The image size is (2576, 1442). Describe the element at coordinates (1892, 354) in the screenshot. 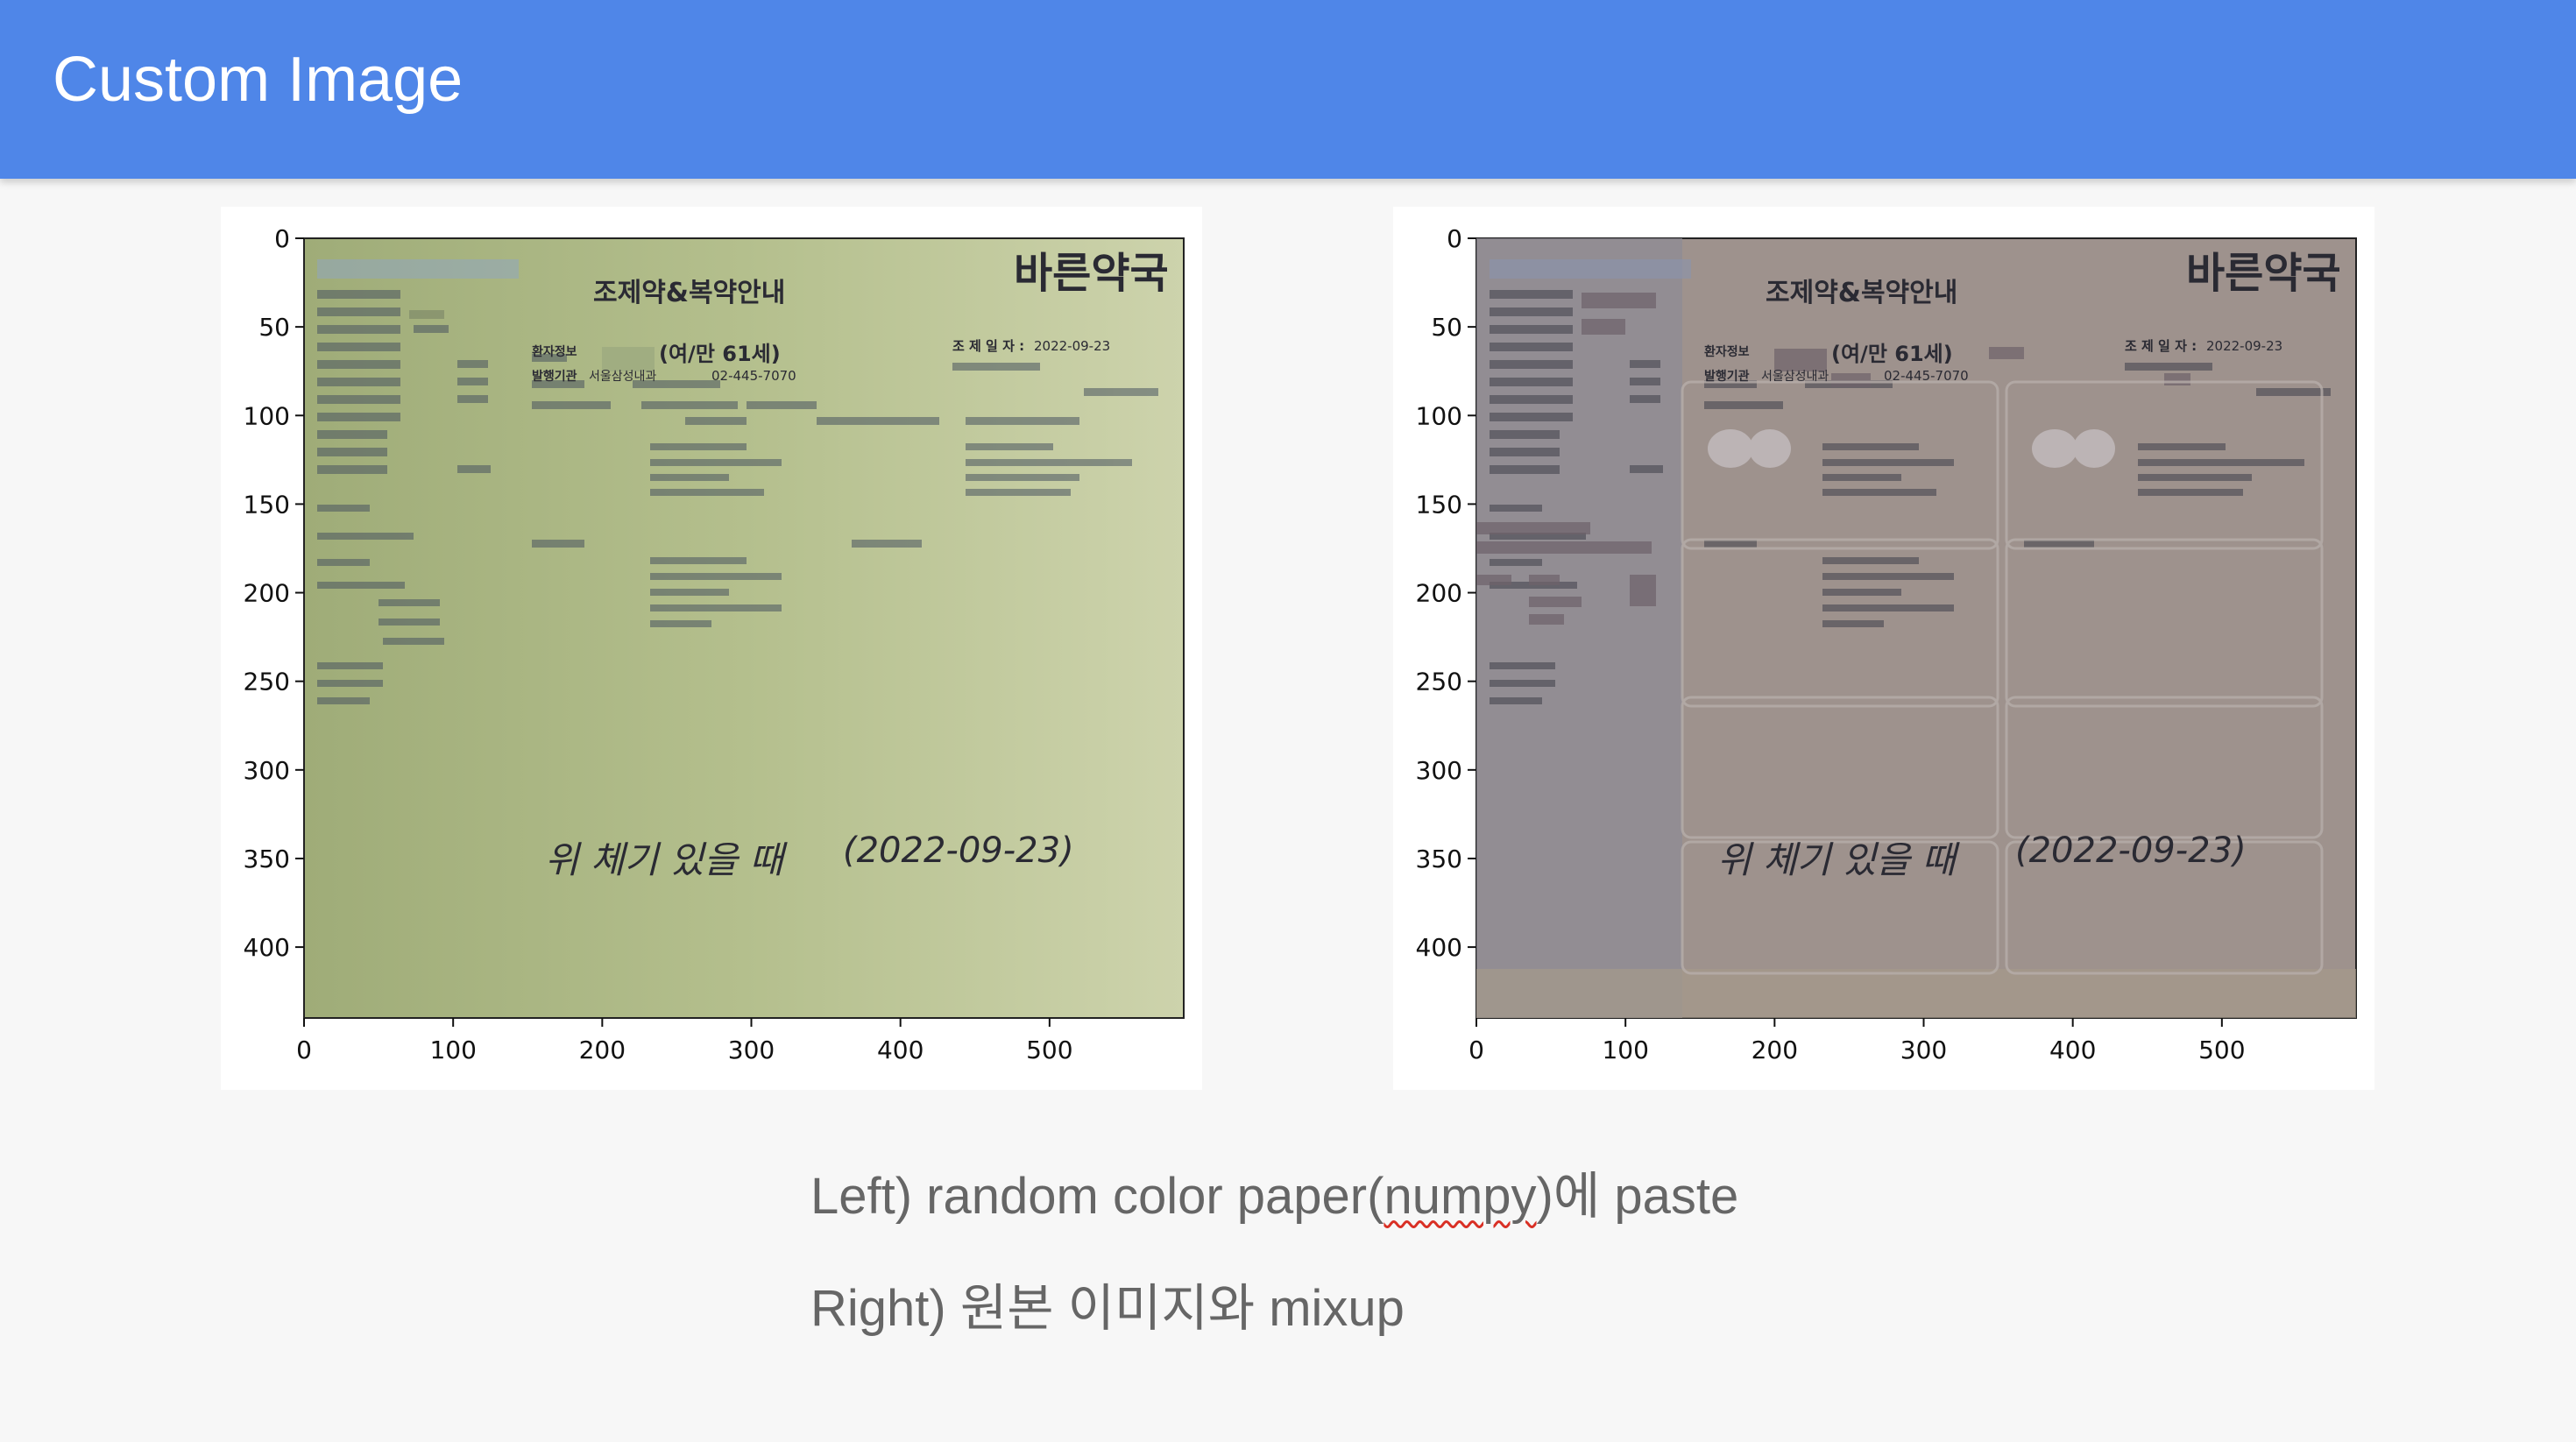

I see `right-doc-patient-age: (여/만 61세)` at that location.